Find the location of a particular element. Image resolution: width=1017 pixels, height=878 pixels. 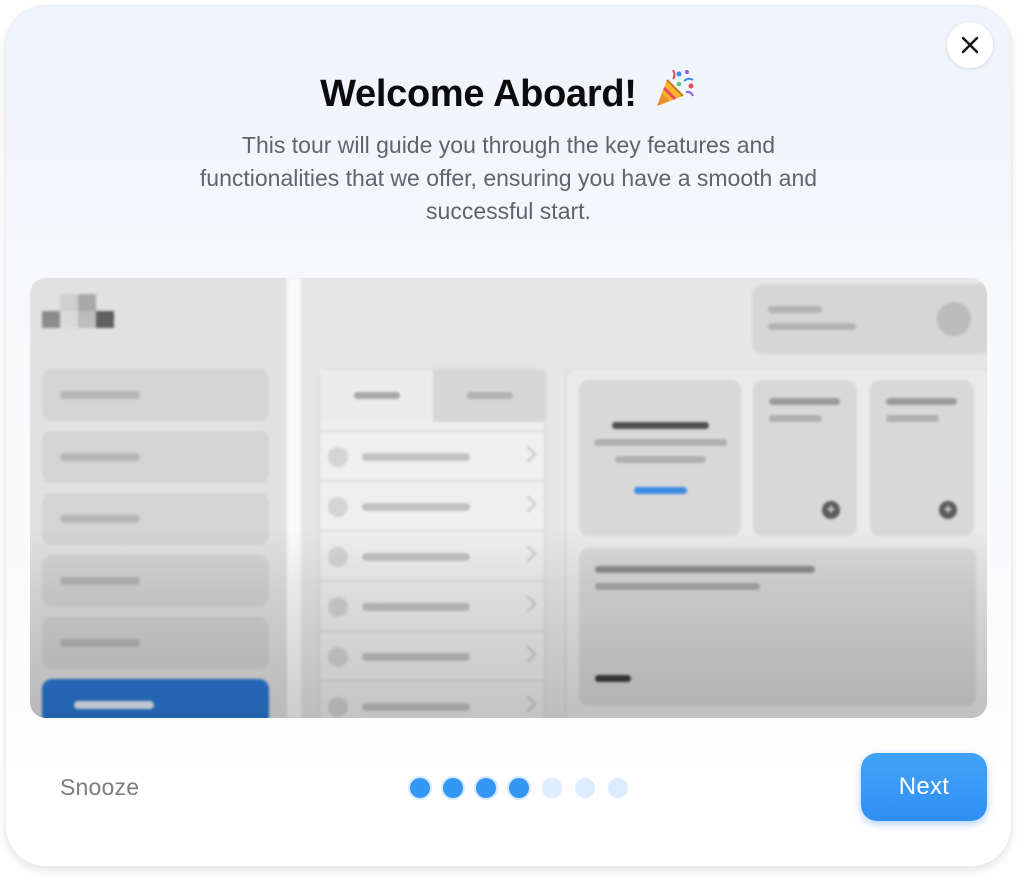

party-popper-icon is located at coordinates (675, 87).